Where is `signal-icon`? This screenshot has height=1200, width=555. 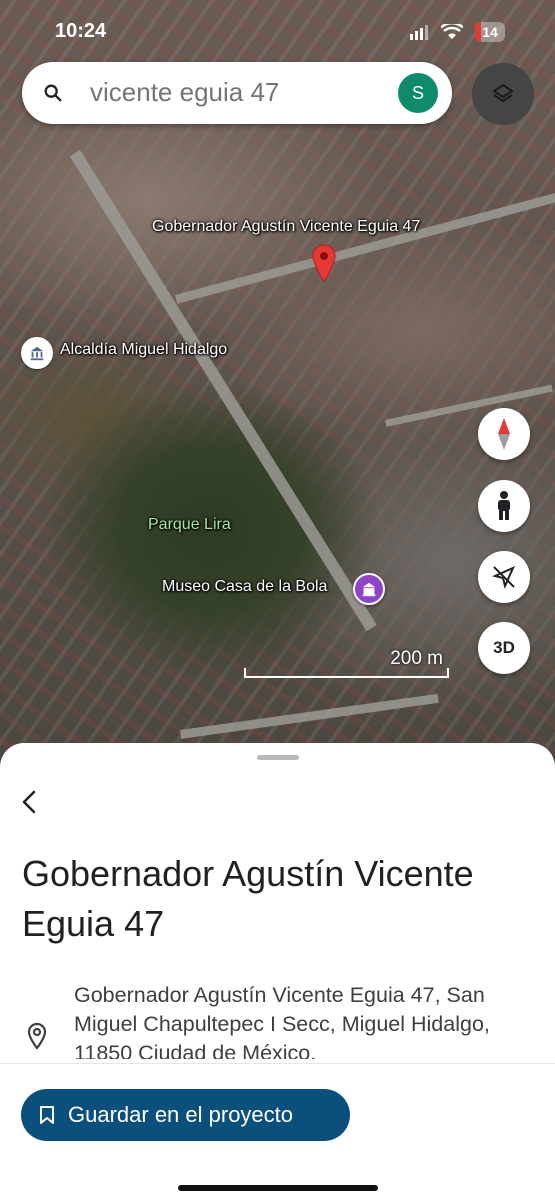 signal-icon is located at coordinates (419, 32).